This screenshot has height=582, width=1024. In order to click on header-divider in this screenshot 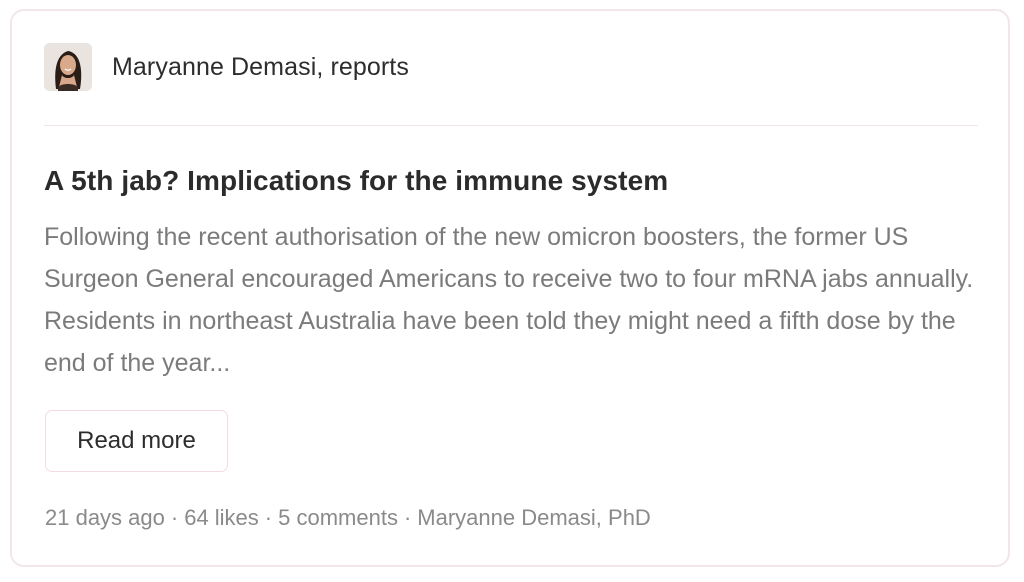, I will do `click(511, 125)`.